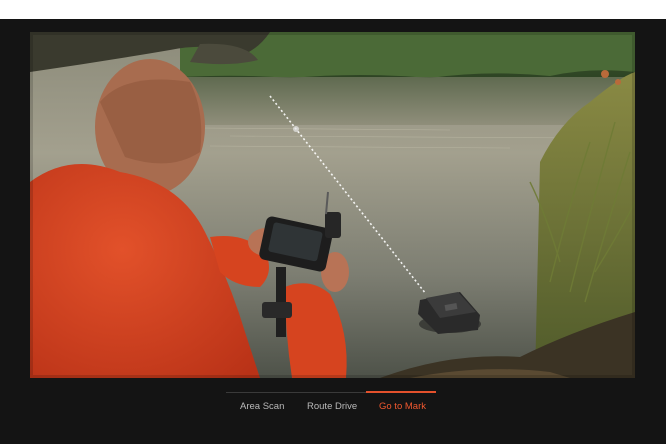  I want to click on feature-tabs: Area Scan Route Drive Go to Mark, so click(331, 406).